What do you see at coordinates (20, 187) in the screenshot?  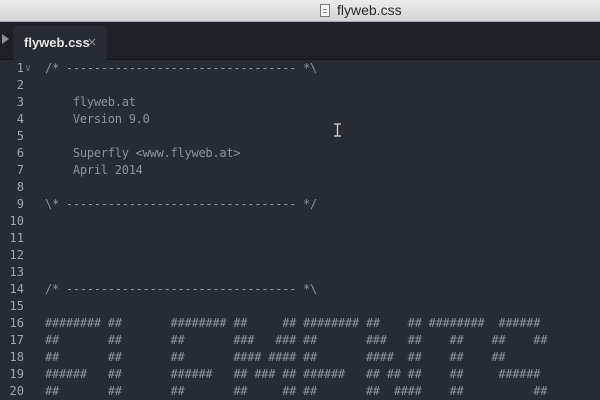 I see `line-number: 8` at bounding box center [20, 187].